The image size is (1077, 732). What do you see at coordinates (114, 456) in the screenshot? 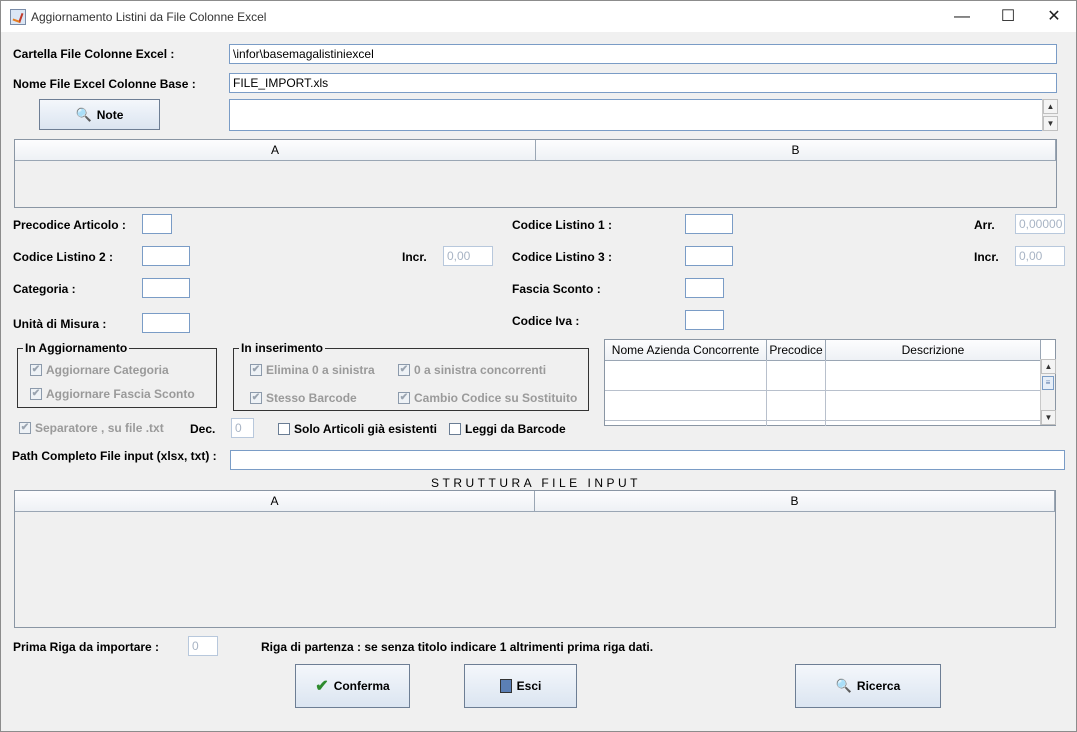
I see `path-label: Path Completo File input (xlsx, txt) :` at bounding box center [114, 456].